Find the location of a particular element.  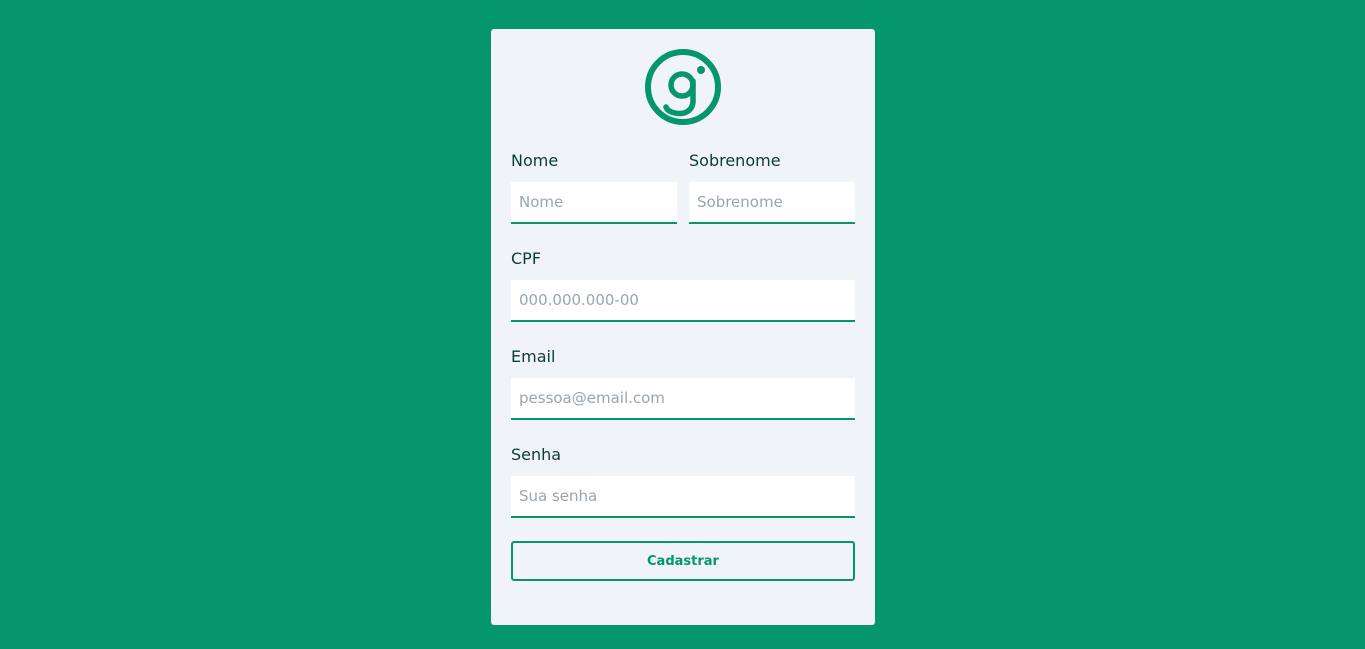

last-name-label: Sobrenome is located at coordinates (735, 160).